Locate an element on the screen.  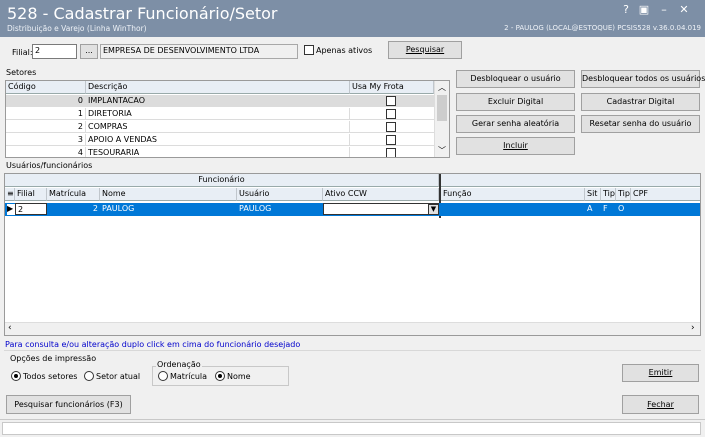
pesquisar-button-label: Pesquisar is located at coordinates (425, 49).